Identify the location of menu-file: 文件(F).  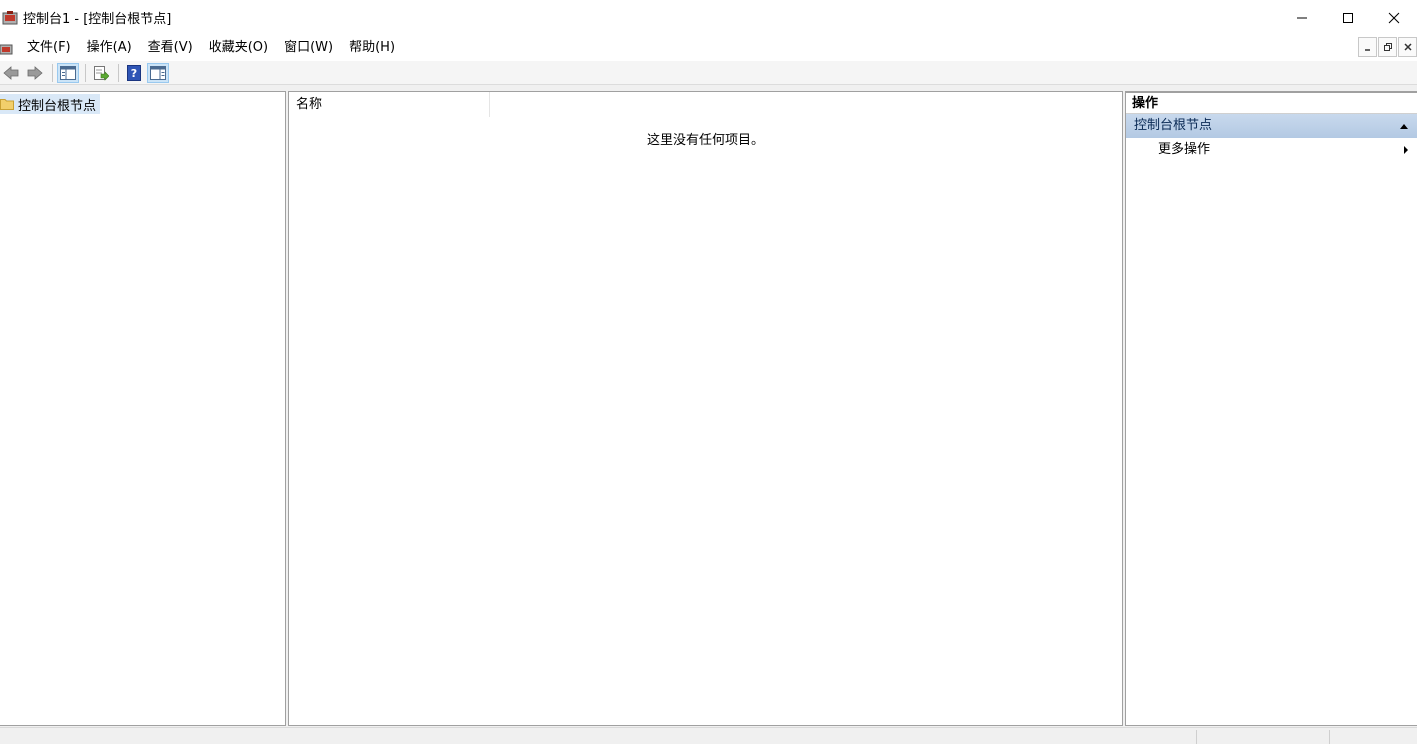
(49, 48).